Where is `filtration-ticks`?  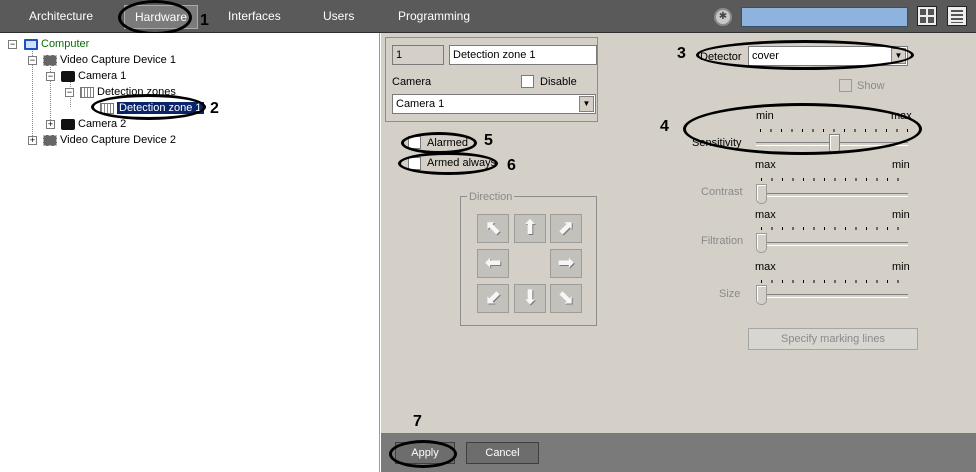
filtration-ticks is located at coordinates (834, 228).